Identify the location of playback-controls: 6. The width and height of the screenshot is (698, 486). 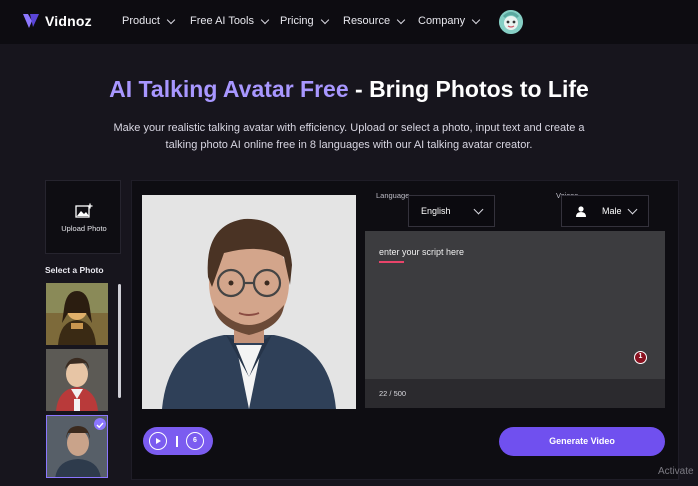
(178, 441).